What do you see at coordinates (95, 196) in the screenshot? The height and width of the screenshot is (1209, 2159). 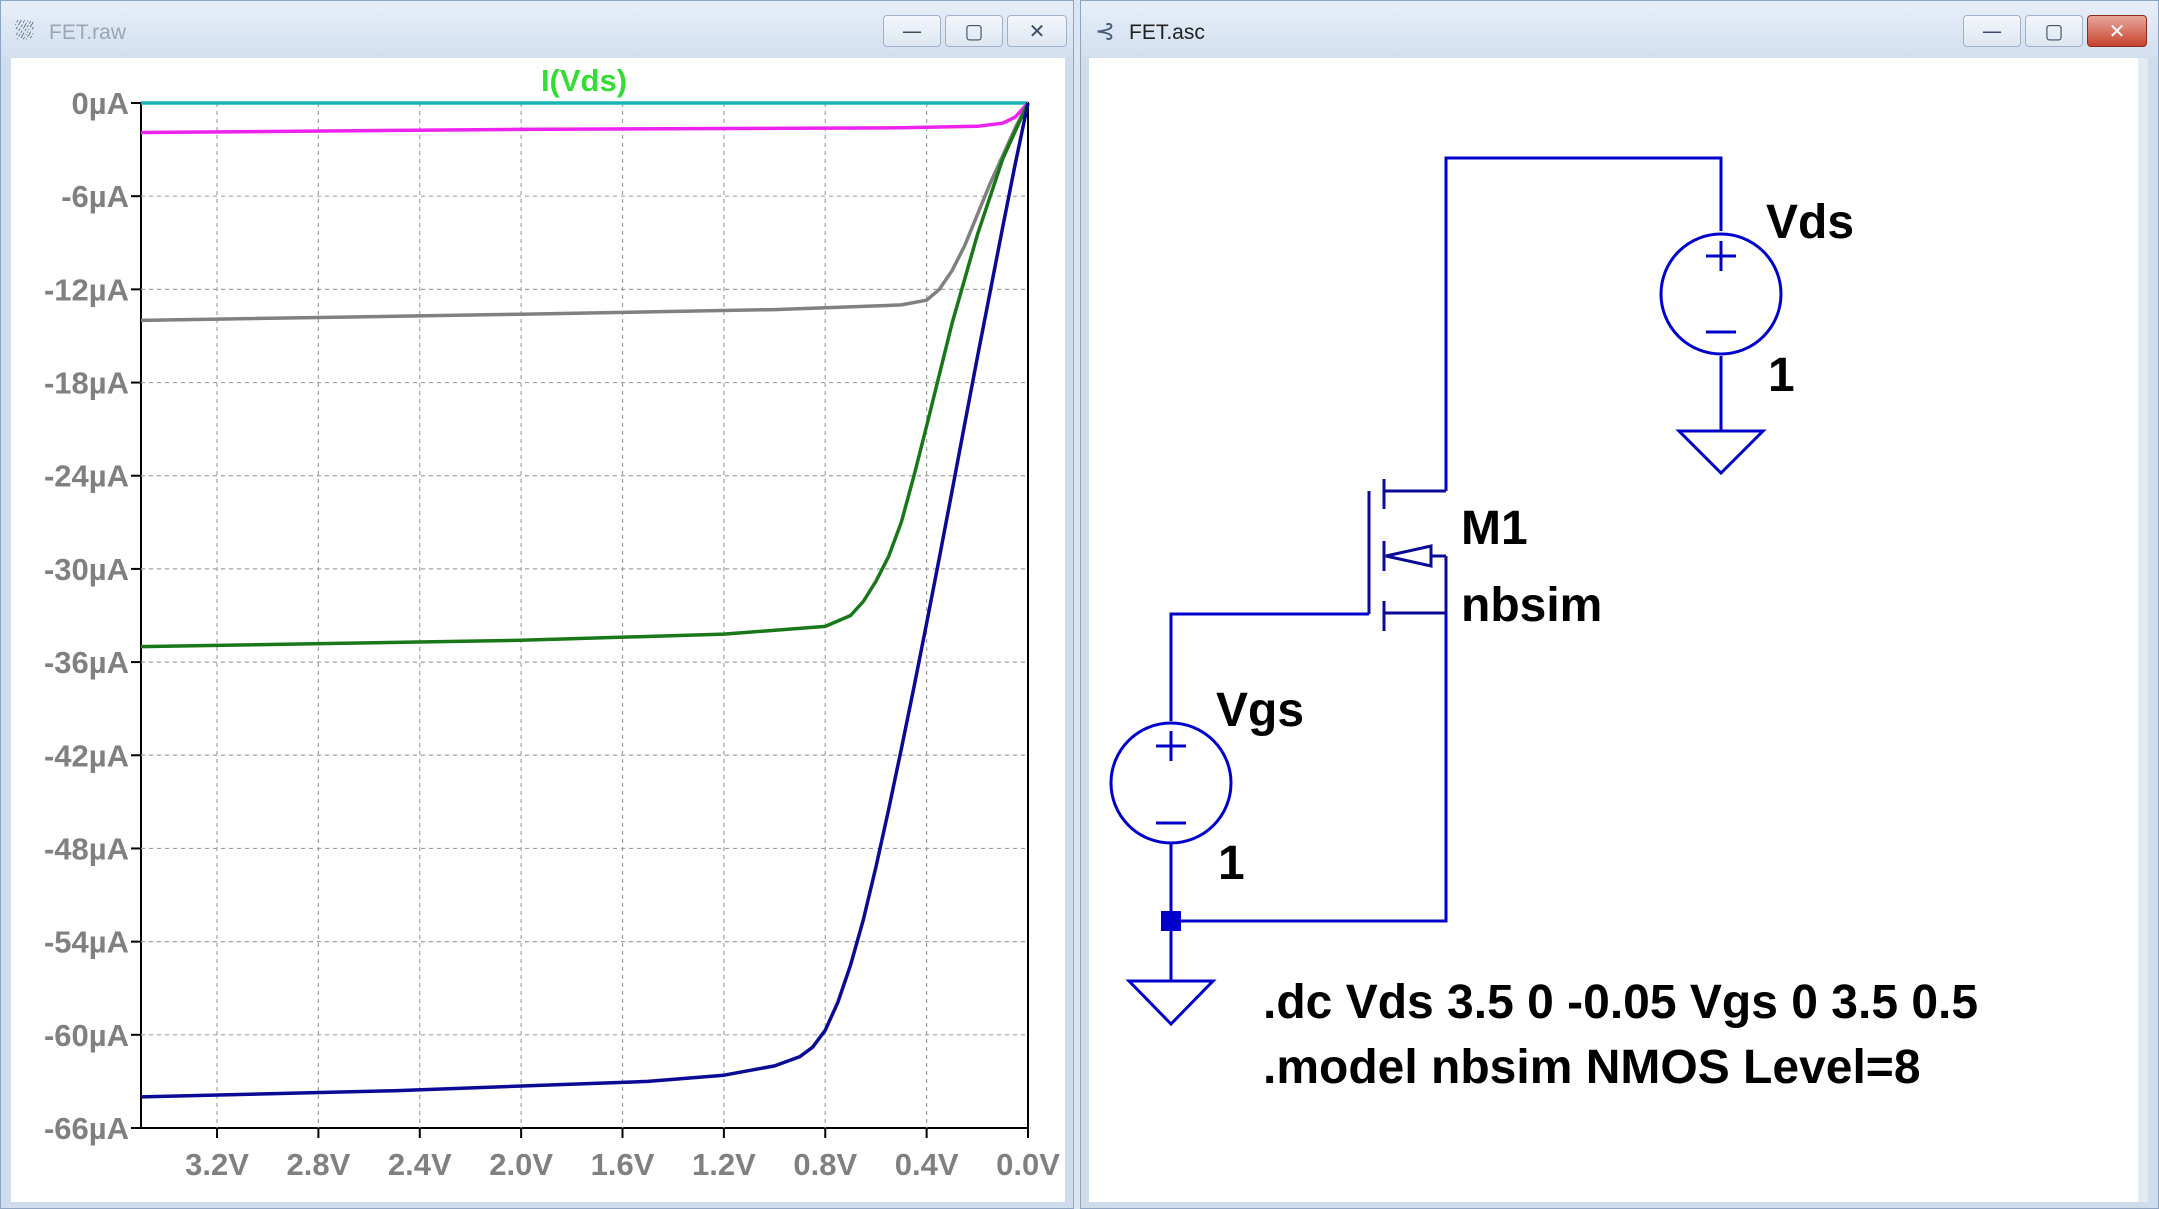 I see `y-tick-label: -6µA` at bounding box center [95, 196].